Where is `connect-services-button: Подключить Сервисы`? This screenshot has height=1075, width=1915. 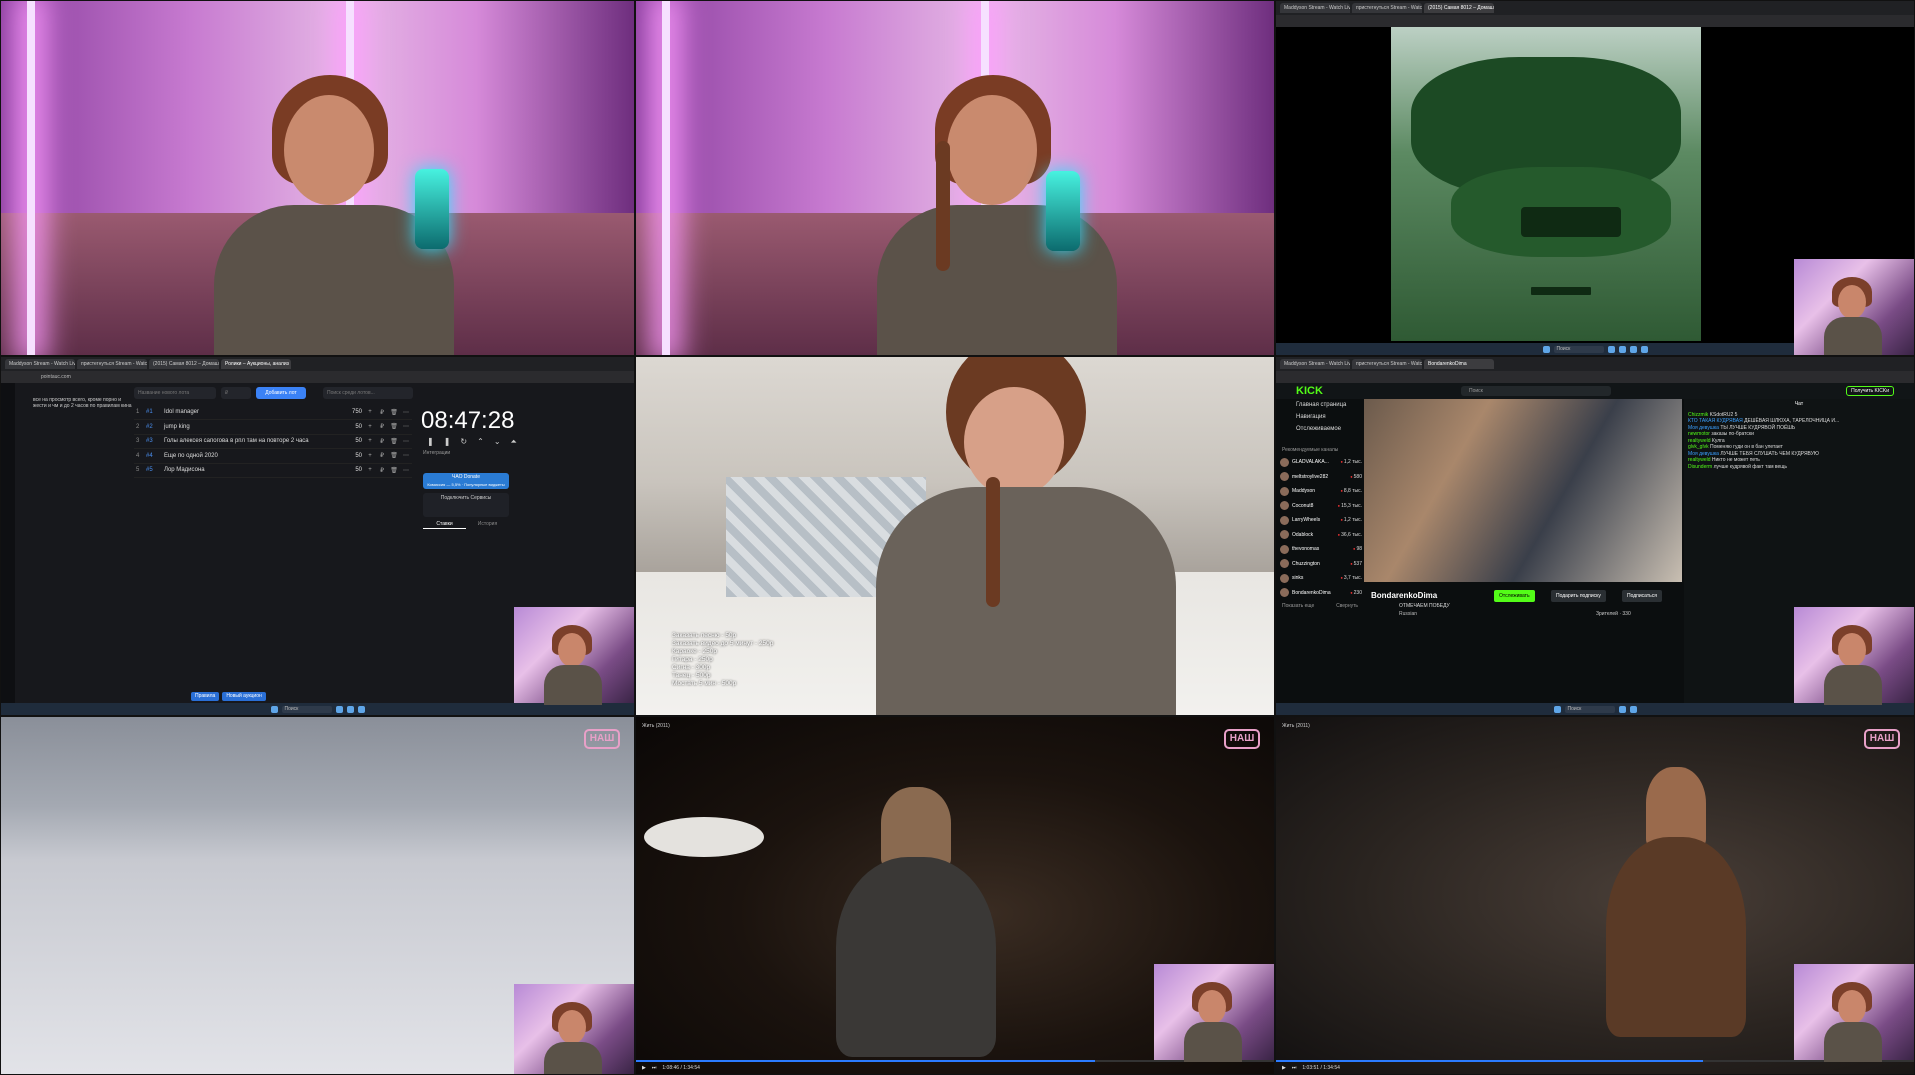
connect-services-button: Подключить Сервисы is located at coordinates (466, 505).